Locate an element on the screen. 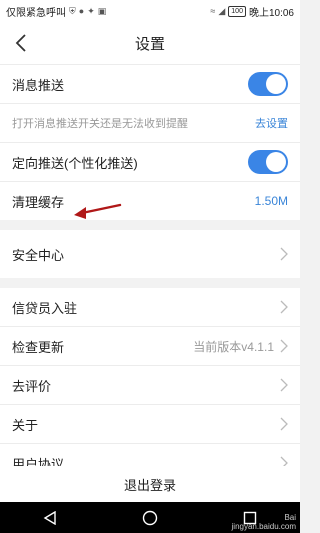 The width and height of the screenshot is (320, 533). check-update-row: 检查更新 当前版本v4.1.1 is located at coordinates (150, 346).